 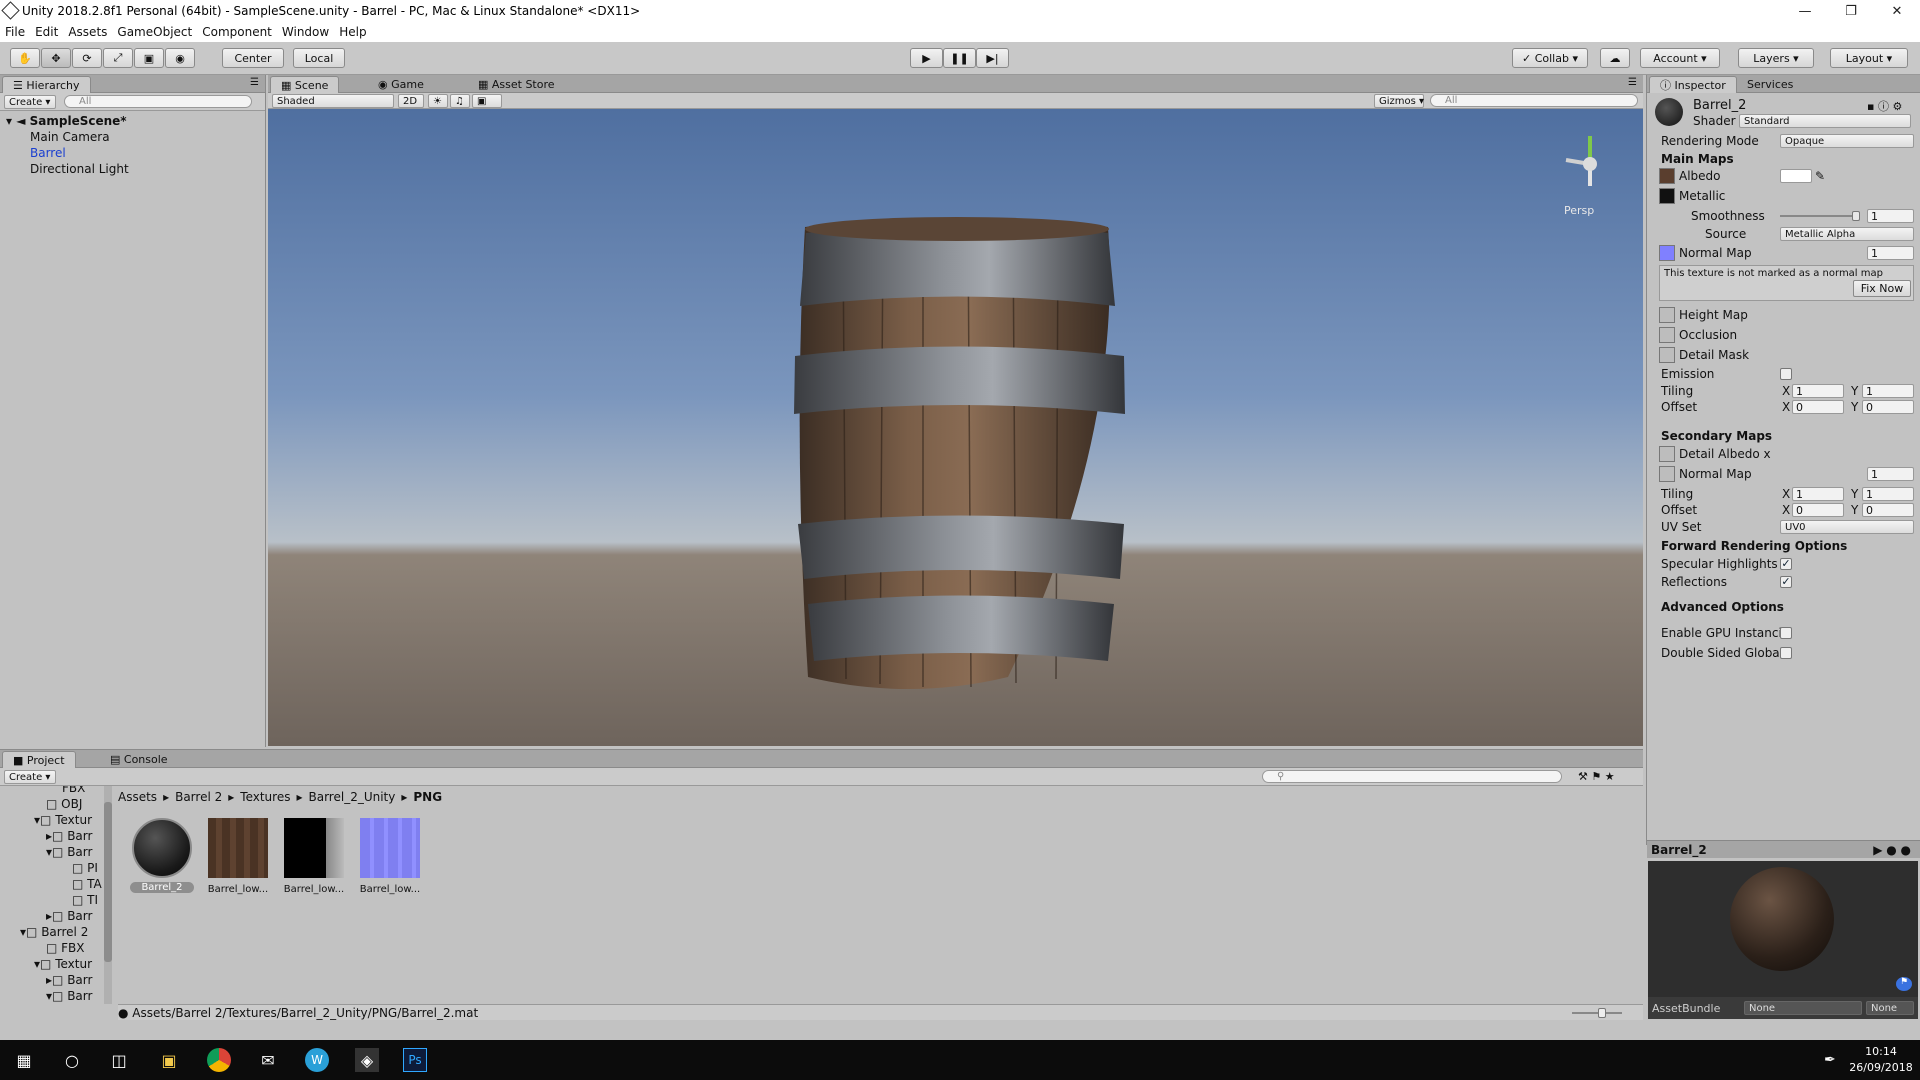 I want to click on hierarchy-search-input: All, so click(x=158, y=101).